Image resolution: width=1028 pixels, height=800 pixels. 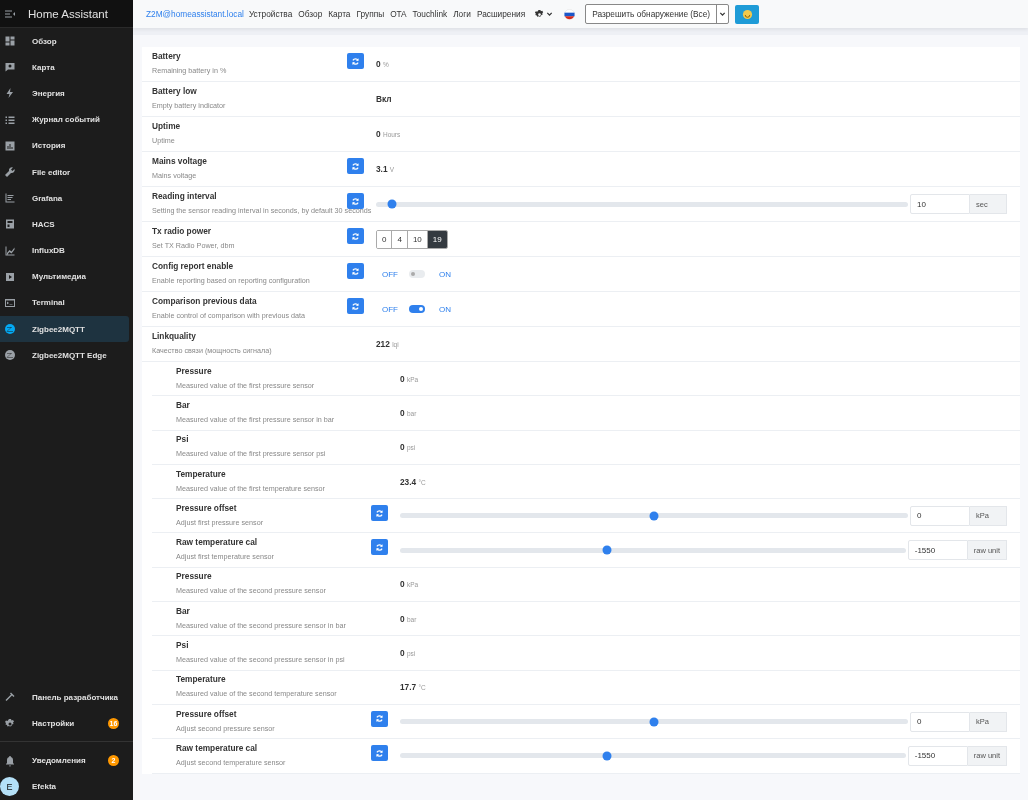 What do you see at coordinates (180, 161) in the screenshot?
I see `feature-title: Mains voltage` at bounding box center [180, 161].